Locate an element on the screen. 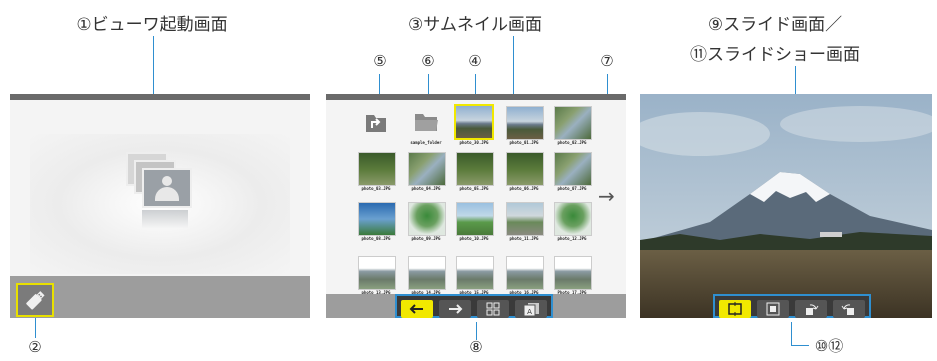 This screenshot has width=937, height=361. actual-size-icon is located at coordinates (773, 309).